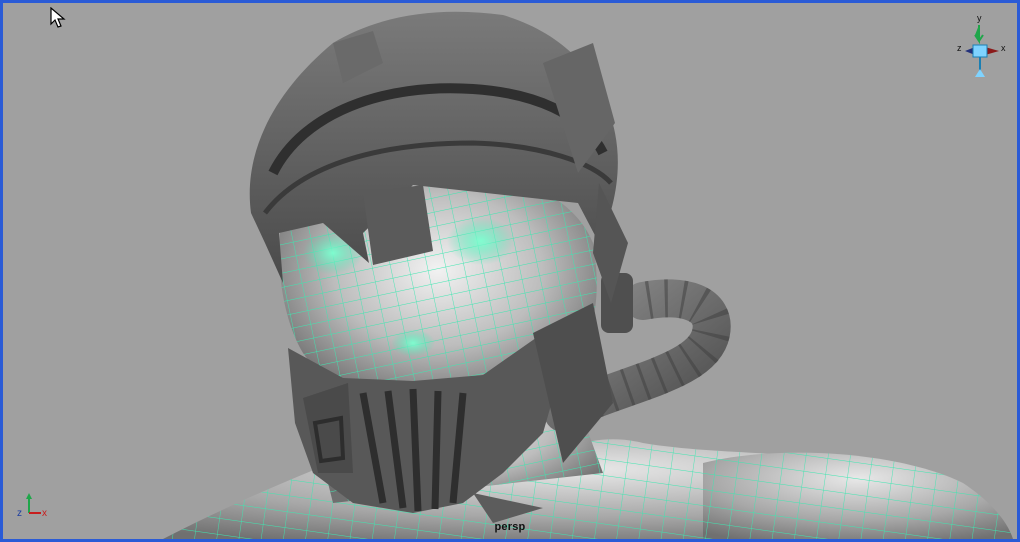  What do you see at coordinates (510, 527) in the screenshot?
I see `camera-name-label: persp` at bounding box center [510, 527].